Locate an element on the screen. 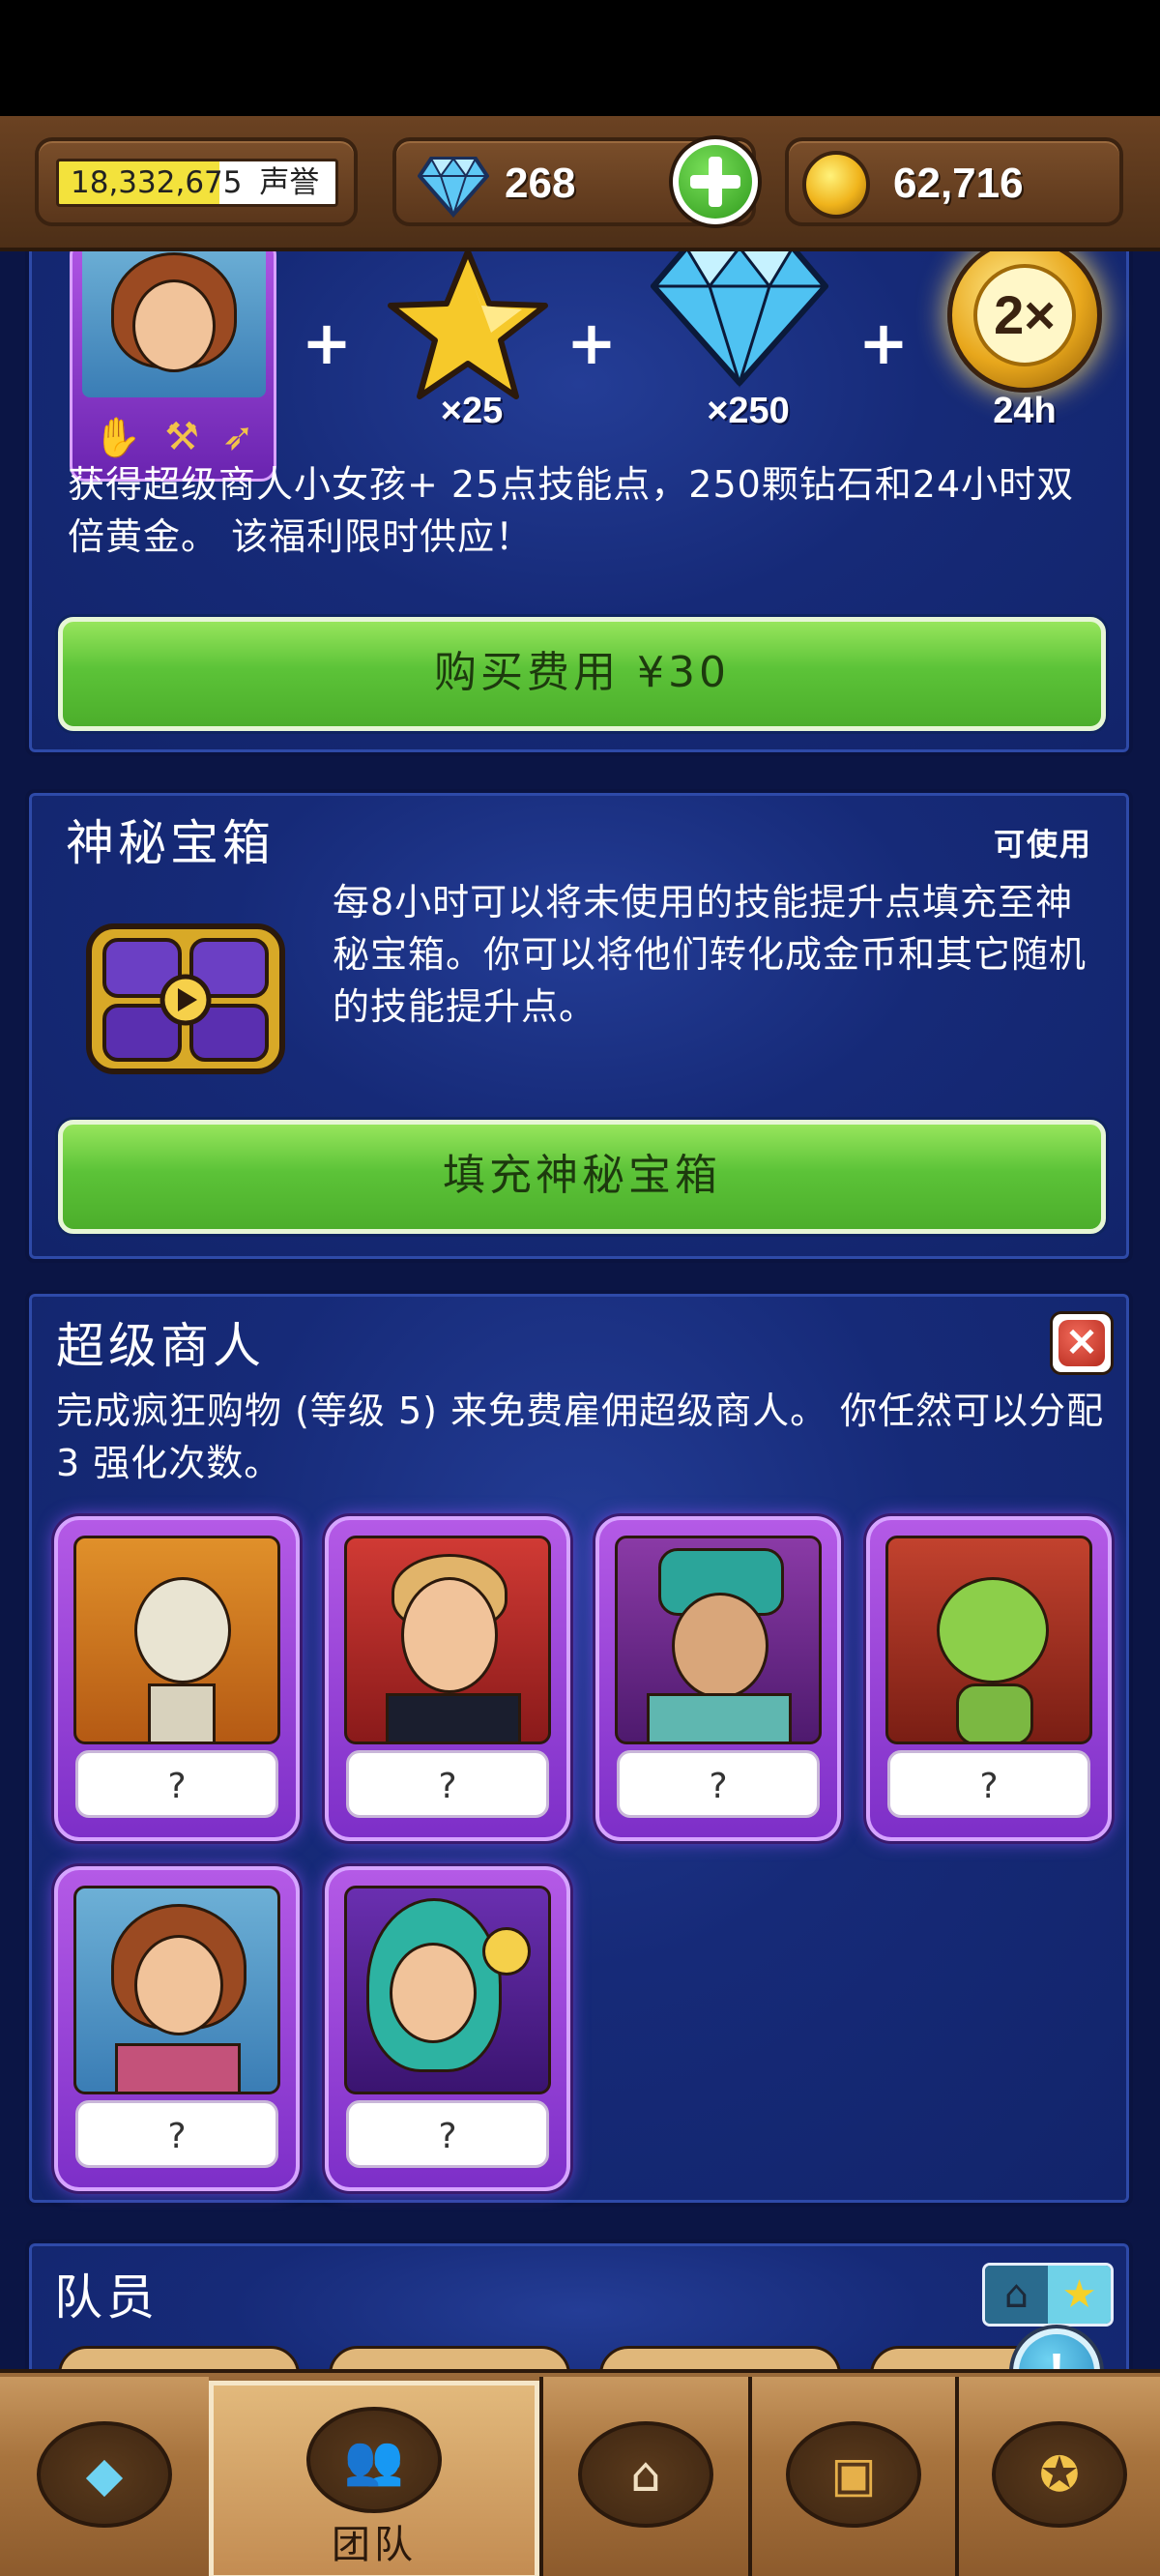  gold-counter: 62,716 is located at coordinates (954, 181).